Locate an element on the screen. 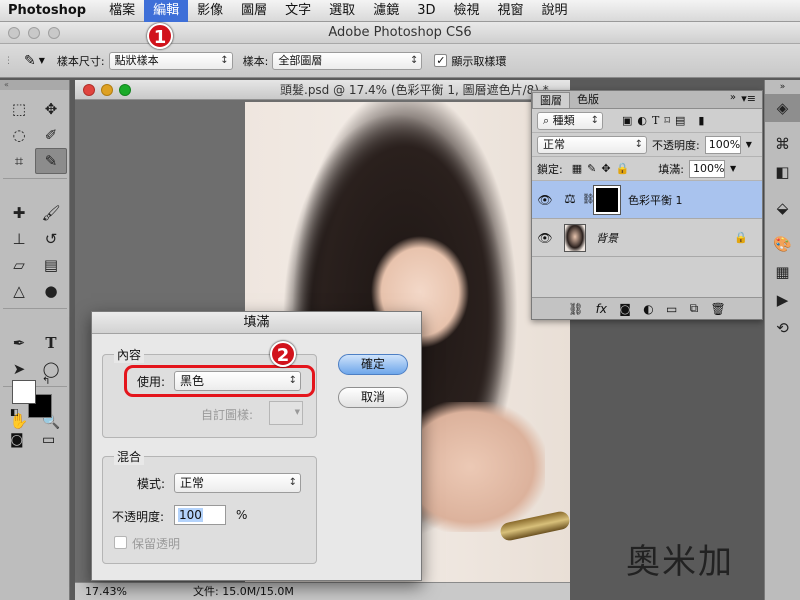  layers-panel-footer: ⛓ fx ◙ ◐ ▭ ⧉ 🗑 is located at coordinates (647, 308).